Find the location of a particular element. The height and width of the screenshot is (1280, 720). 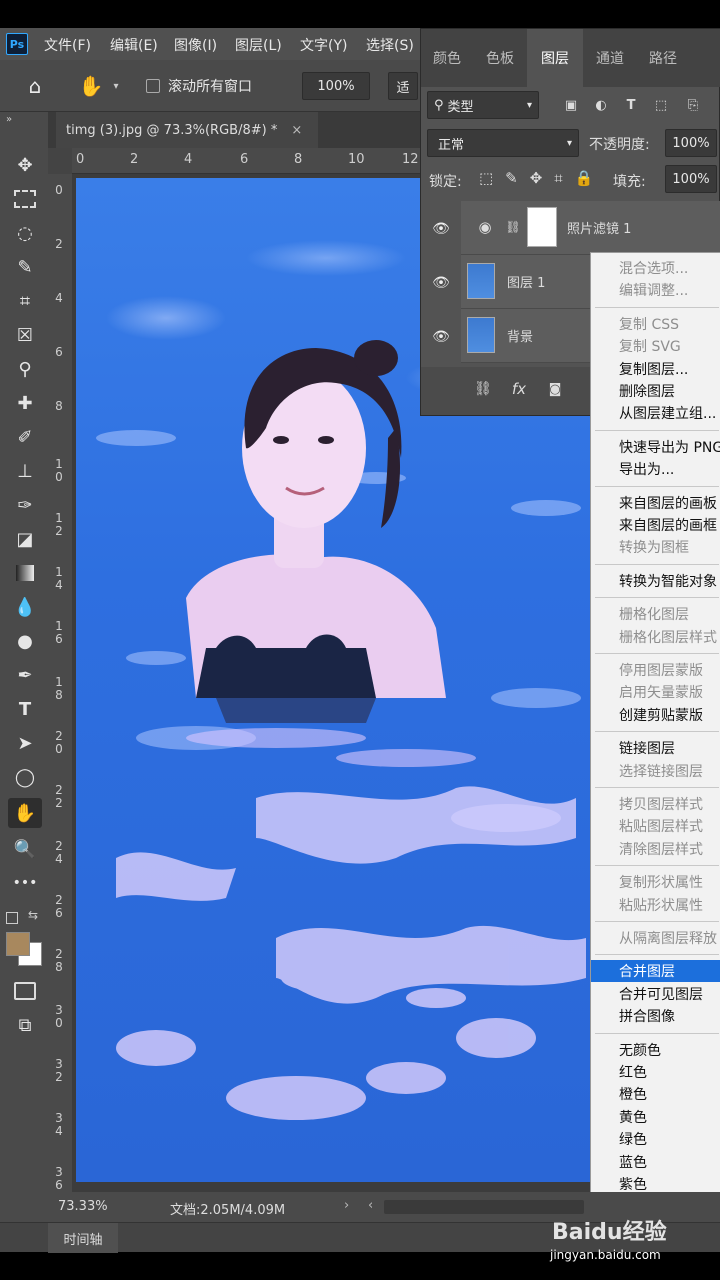

tab-paths: 路径 is located at coordinates (663, 58).